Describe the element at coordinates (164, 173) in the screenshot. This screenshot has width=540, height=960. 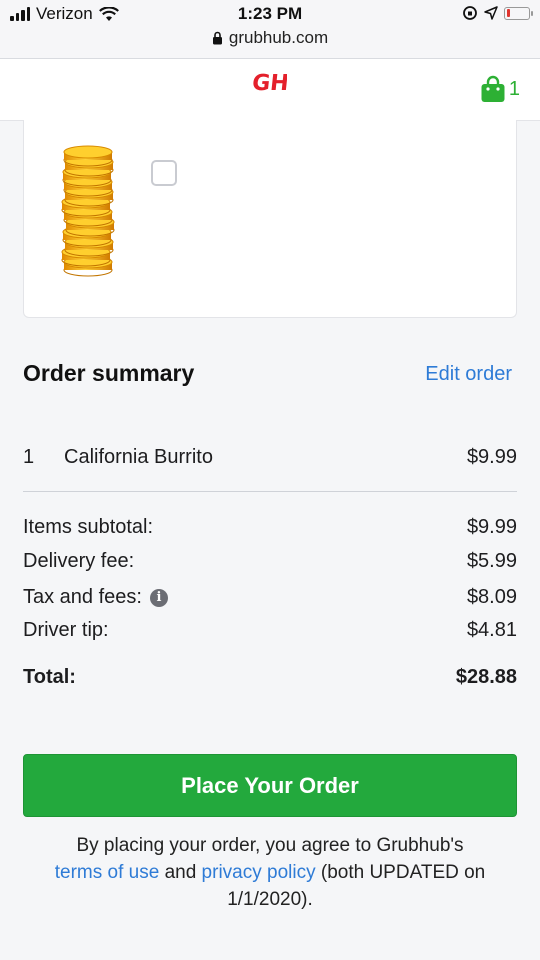
I see `item-checkbox` at that location.